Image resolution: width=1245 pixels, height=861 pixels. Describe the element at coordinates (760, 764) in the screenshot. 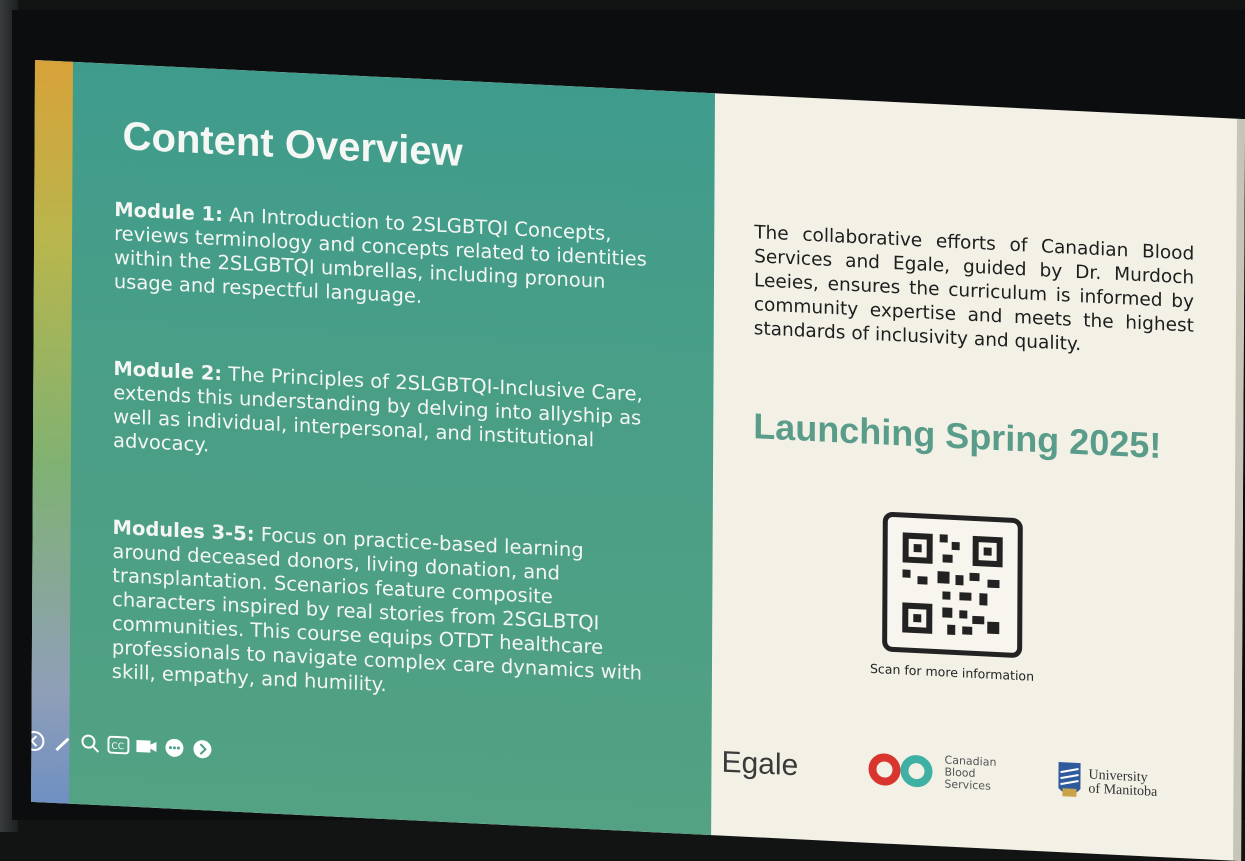

I see `egale-logo: Egale` at that location.